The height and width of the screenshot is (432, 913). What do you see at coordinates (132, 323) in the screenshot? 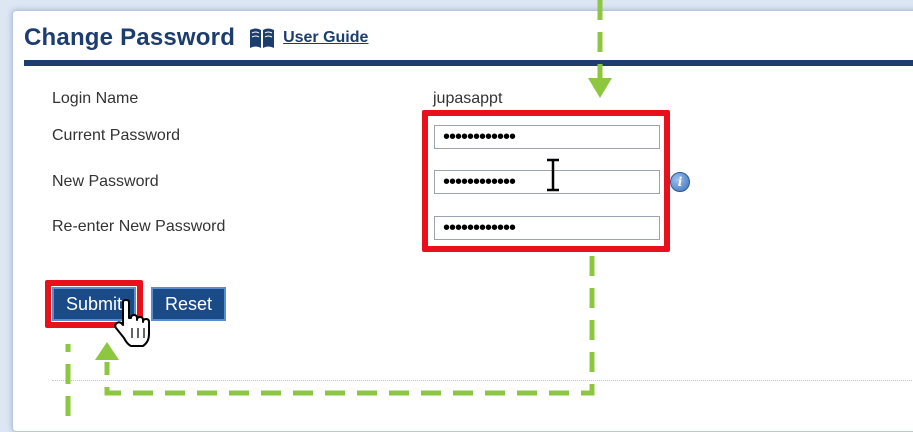
I see `hand-pointer-icon` at bounding box center [132, 323].